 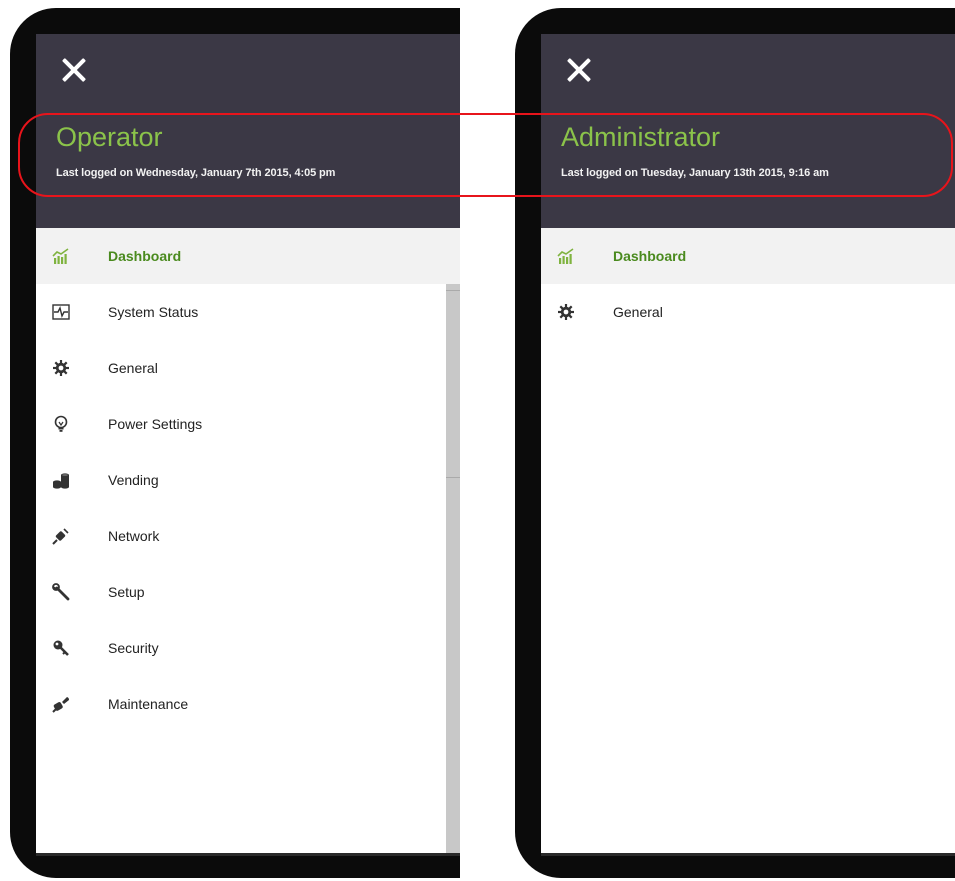 What do you see at coordinates (248, 536) in the screenshot?
I see `nav-item-network: Network` at bounding box center [248, 536].